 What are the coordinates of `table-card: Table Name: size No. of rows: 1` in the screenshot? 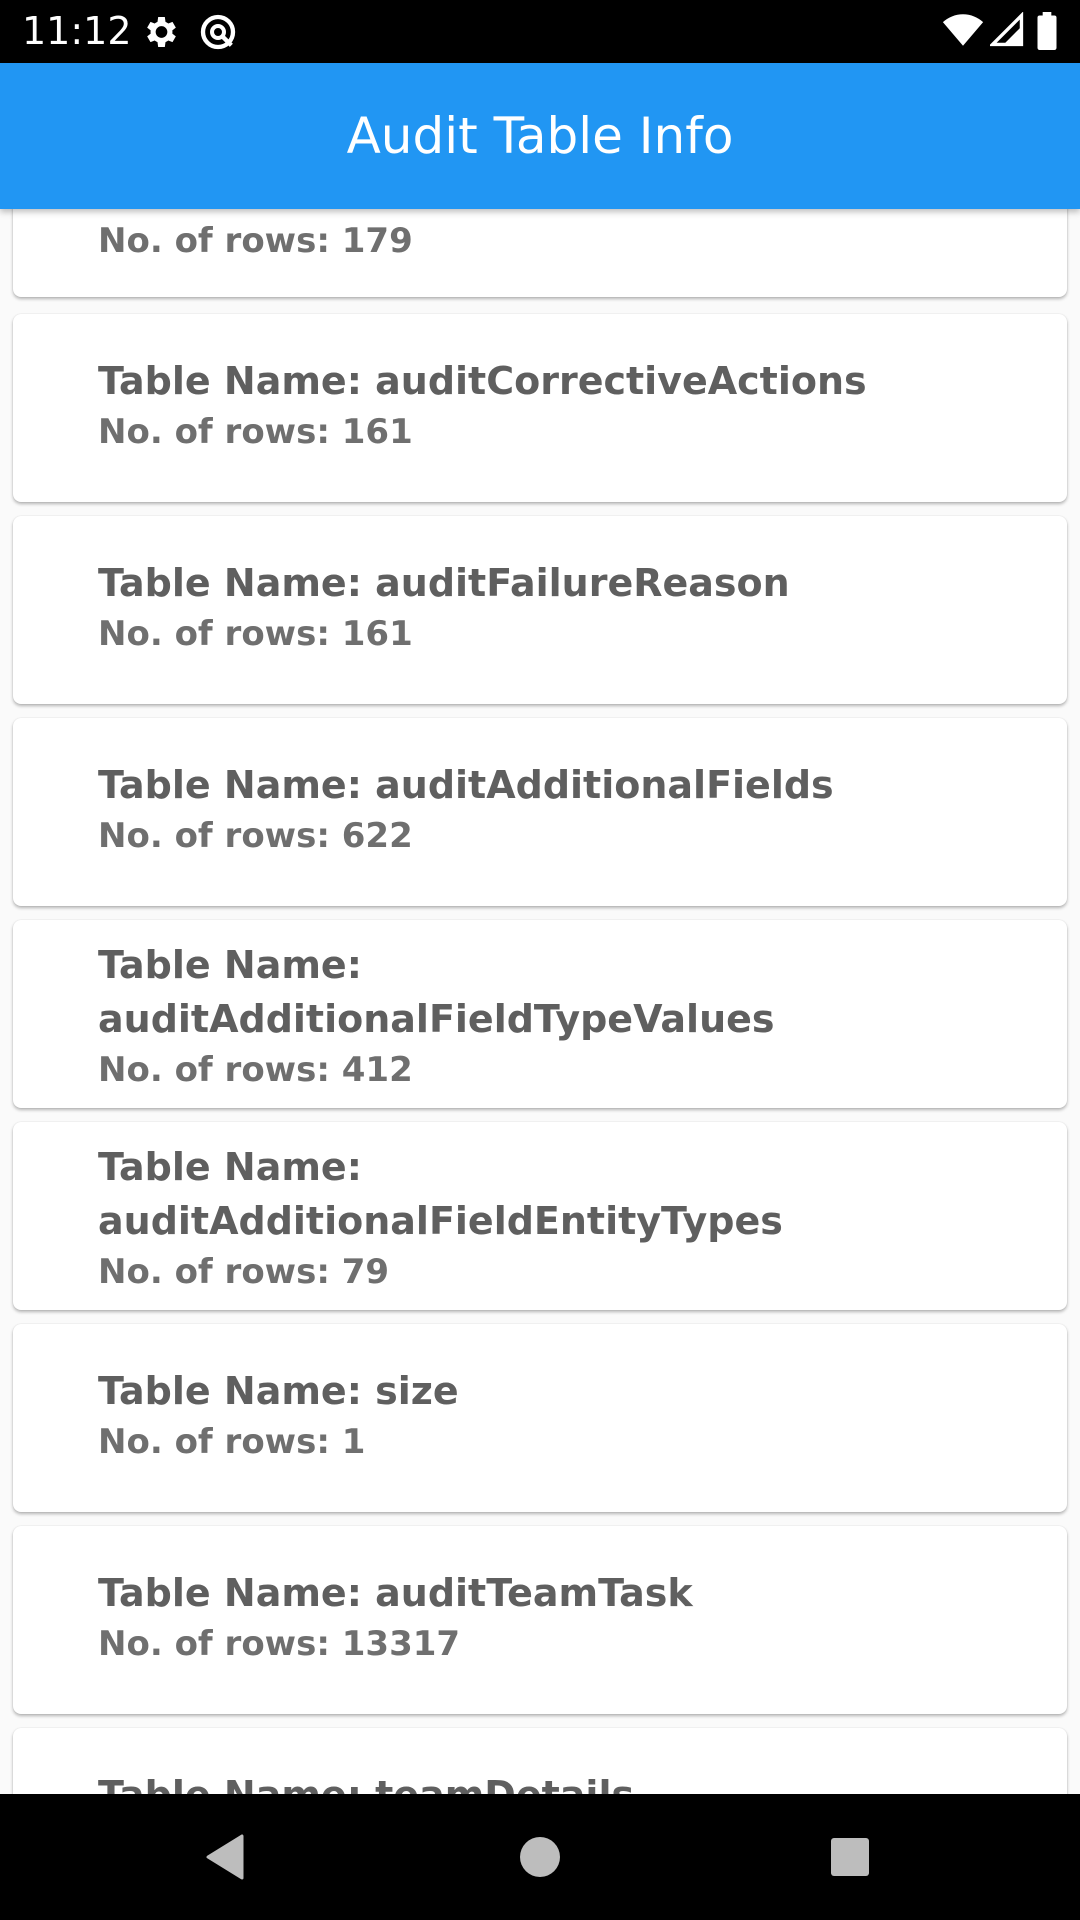 It's located at (540, 1418).